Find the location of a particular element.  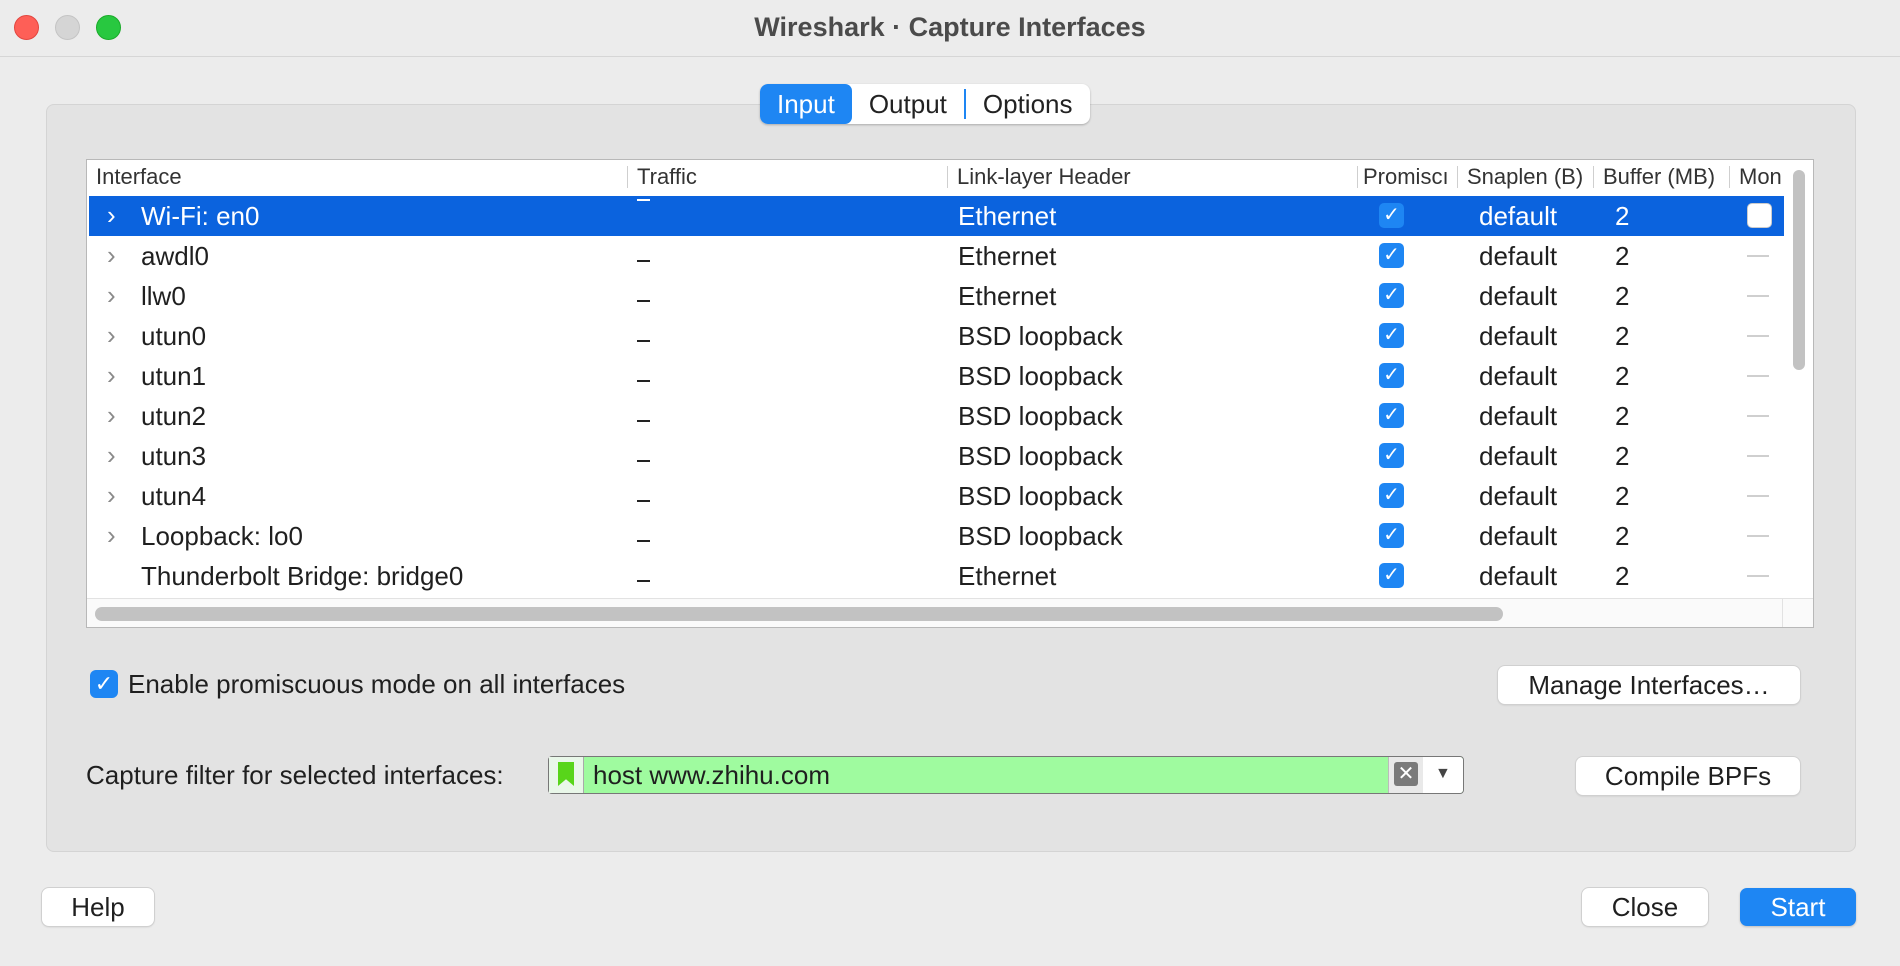

column-header-link-layer: Link-layer Header is located at coordinates (1157, 177).